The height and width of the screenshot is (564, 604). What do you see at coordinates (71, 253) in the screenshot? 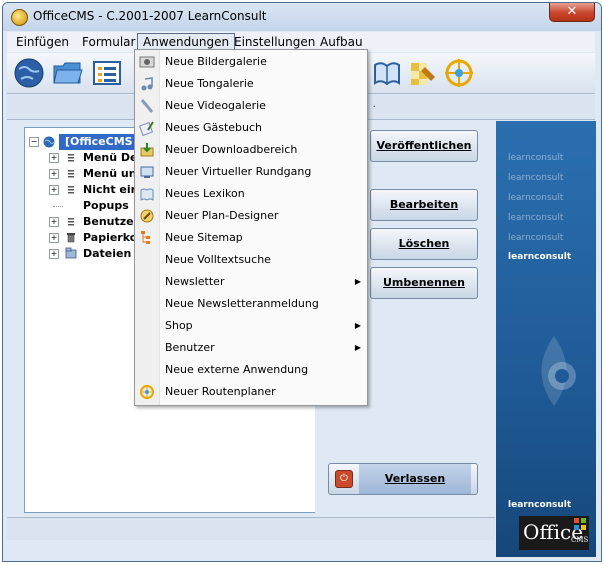
I see `files-icon` at bounding box center [71, 253].